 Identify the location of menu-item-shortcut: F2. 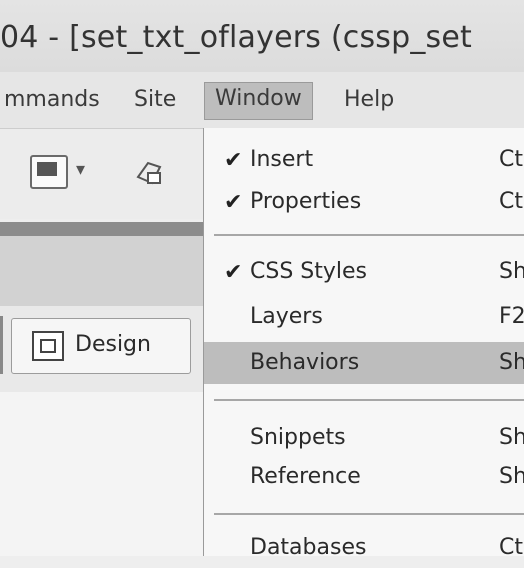
(511, 316).